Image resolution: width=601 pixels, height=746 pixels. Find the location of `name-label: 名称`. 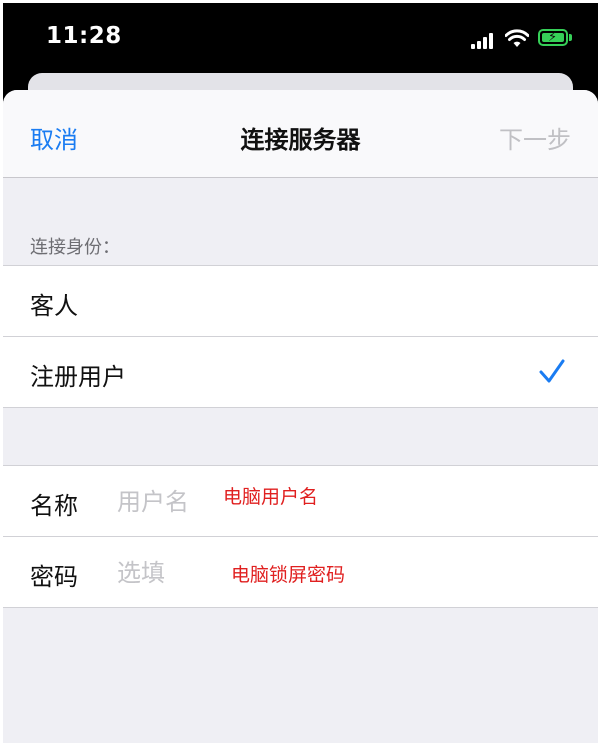

name-label: 名称 is located at coordinates (54, 506).